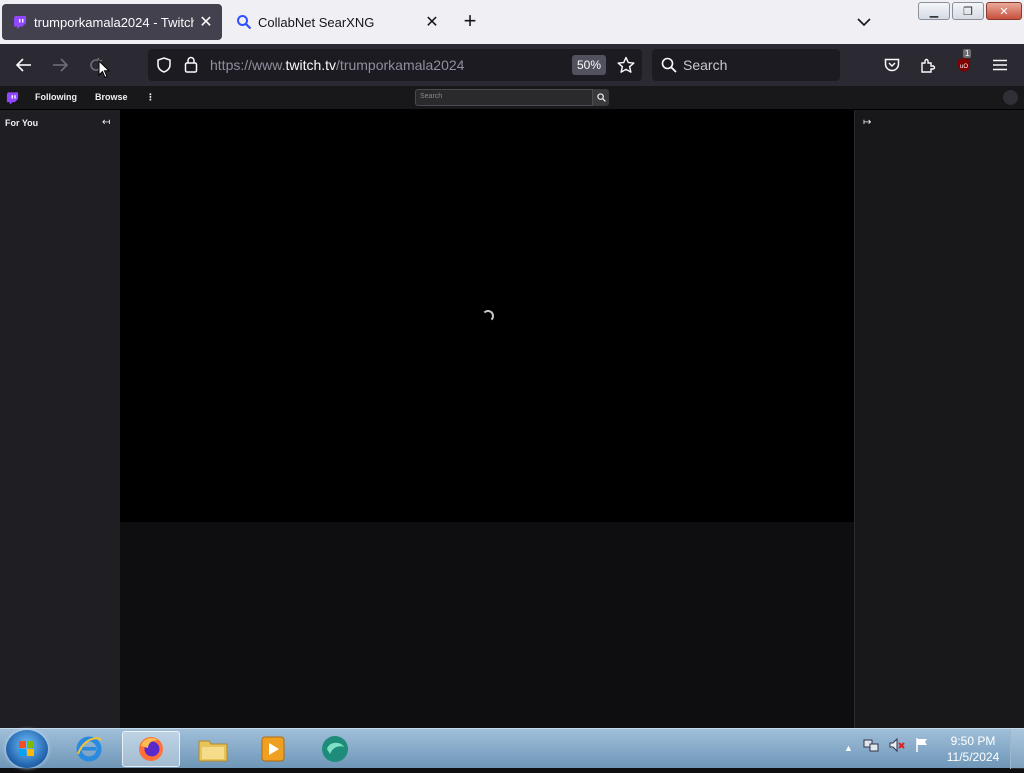 This screenshot has width=1024, height=773. Describe the element at coordinates (867, 122) in the screenshot. I see `expand-chat-icon: ↦` at that location.